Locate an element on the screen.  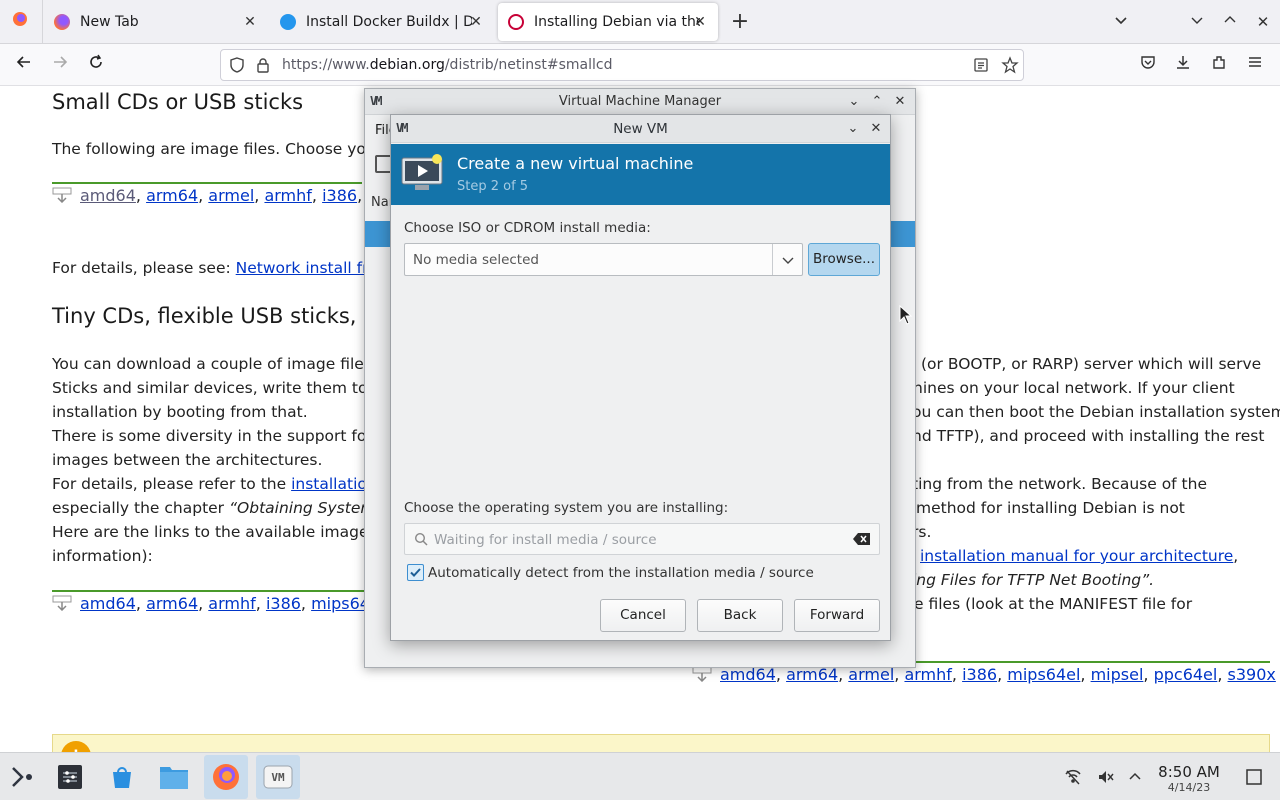
auto-detect-checkbox is located at coordinates (415, 572).